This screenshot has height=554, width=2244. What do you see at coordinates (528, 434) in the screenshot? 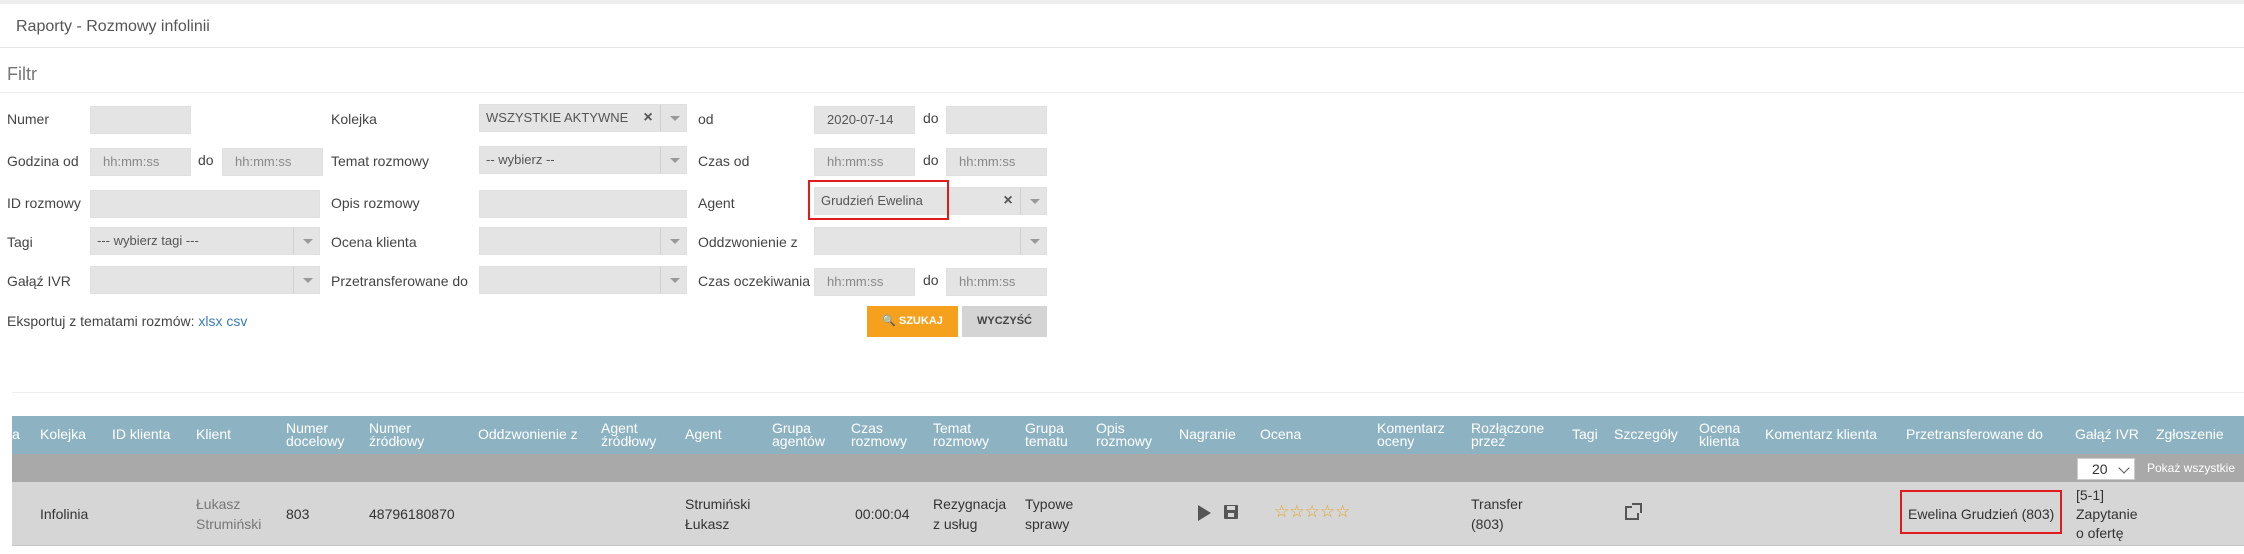
I see `col-header: Oddzwonienie z` at bounding box center [528, 434].